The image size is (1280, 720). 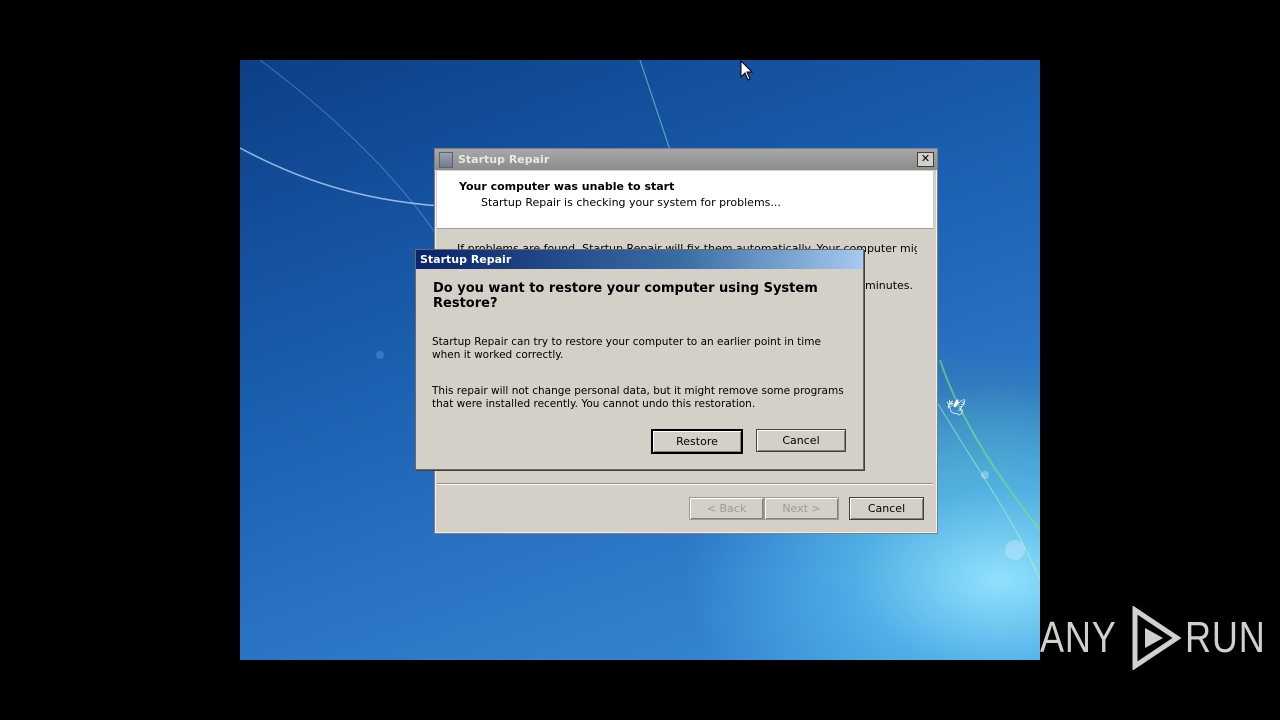 What do you see at coordinates (801, 440) in the screenshot?
I see `dialog-cancel-button: Cancel` at bounding box center [801, 440].